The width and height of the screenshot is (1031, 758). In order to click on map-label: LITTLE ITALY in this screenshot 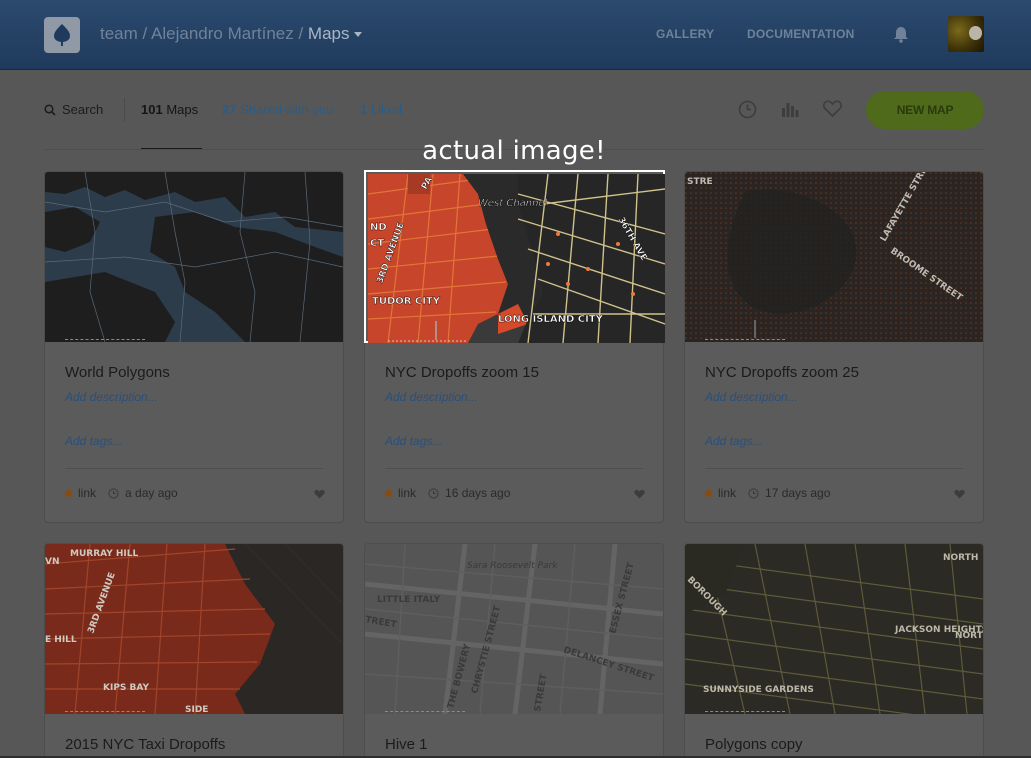, I will do `click(409, 600)`.